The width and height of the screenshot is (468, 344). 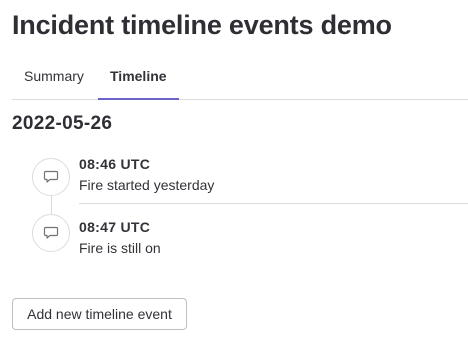 What do you see at coordinates (147, 185) in the screenshot?
I see `event-text: Fire started yesterday` at bounding box center [147, 185].